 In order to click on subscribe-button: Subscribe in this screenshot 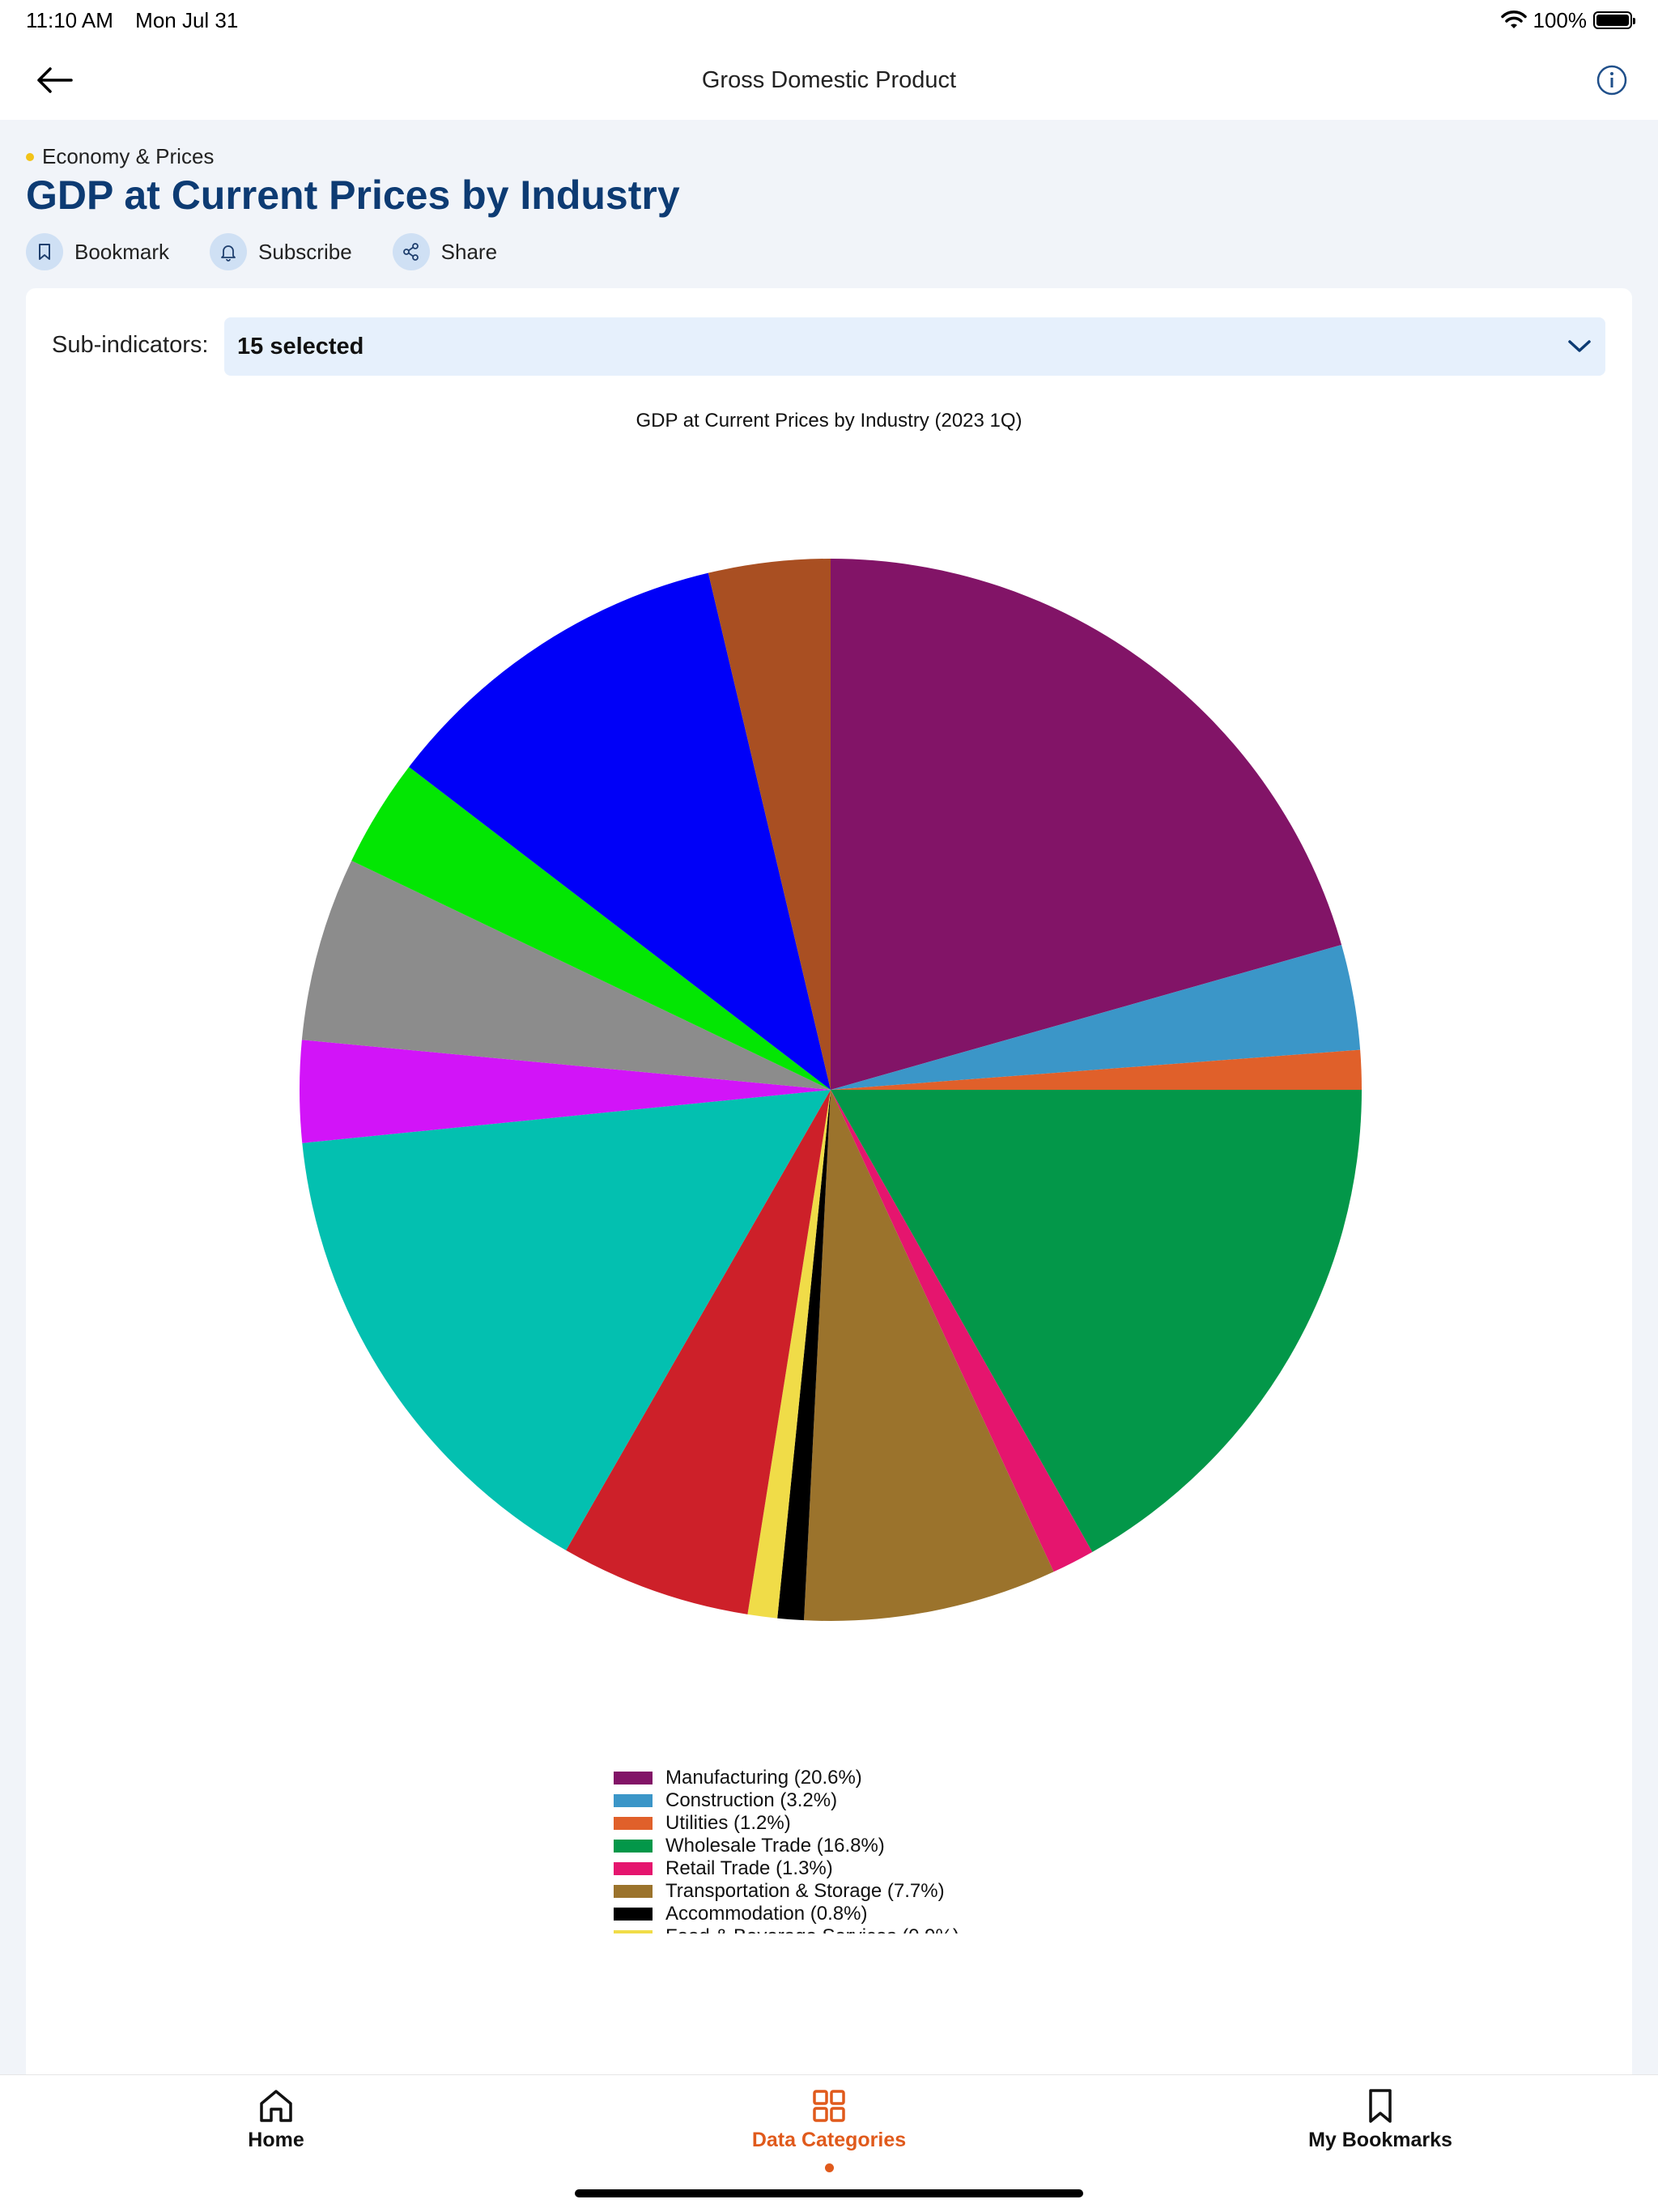, I will do `click(281, 252)`.